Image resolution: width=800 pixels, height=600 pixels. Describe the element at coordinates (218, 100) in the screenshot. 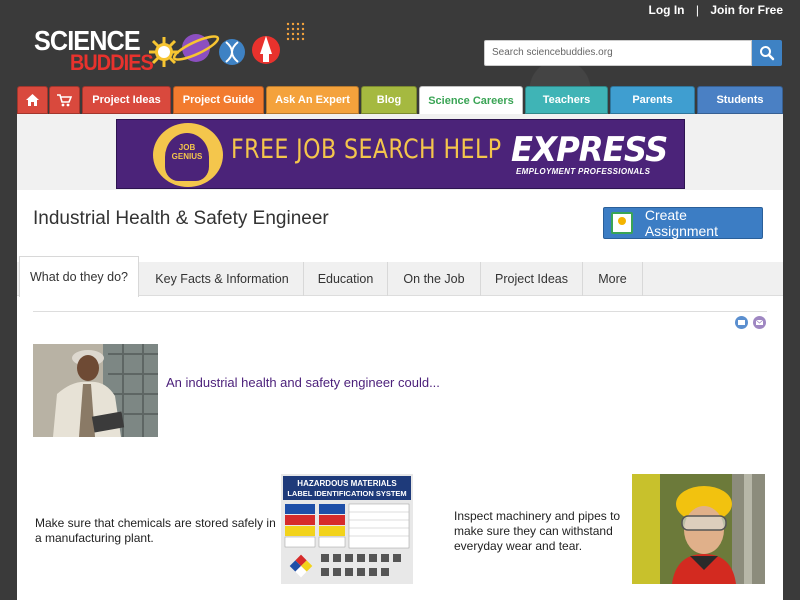

I see `nav-project-guide: Project Guide` at that location.